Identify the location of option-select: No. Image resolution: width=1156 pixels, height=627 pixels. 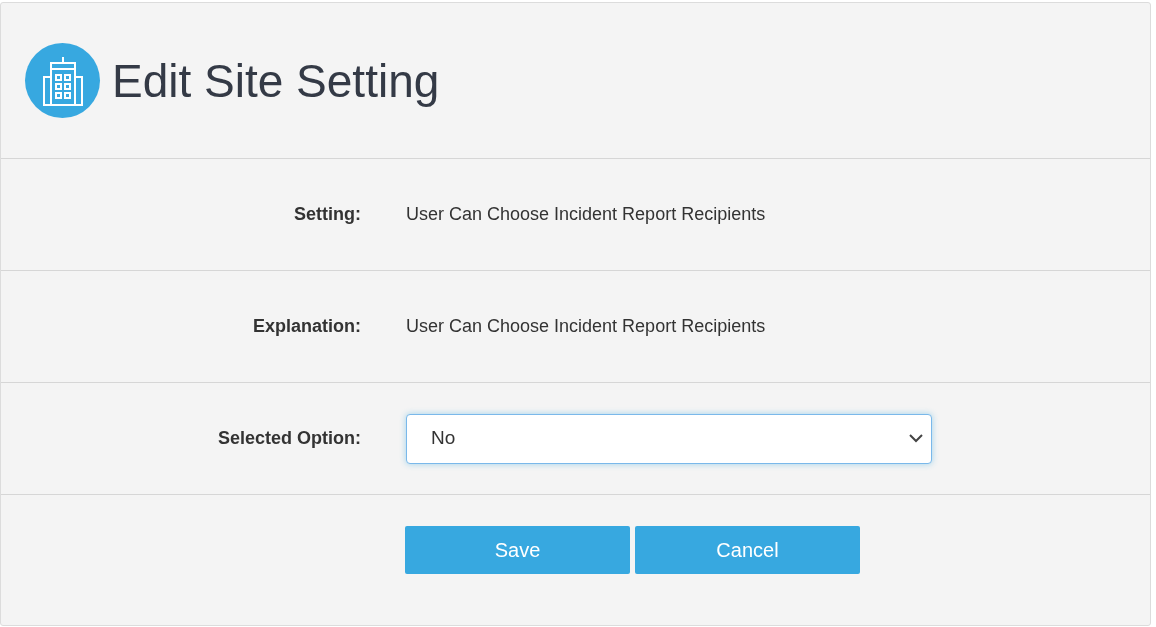
(669, 438).